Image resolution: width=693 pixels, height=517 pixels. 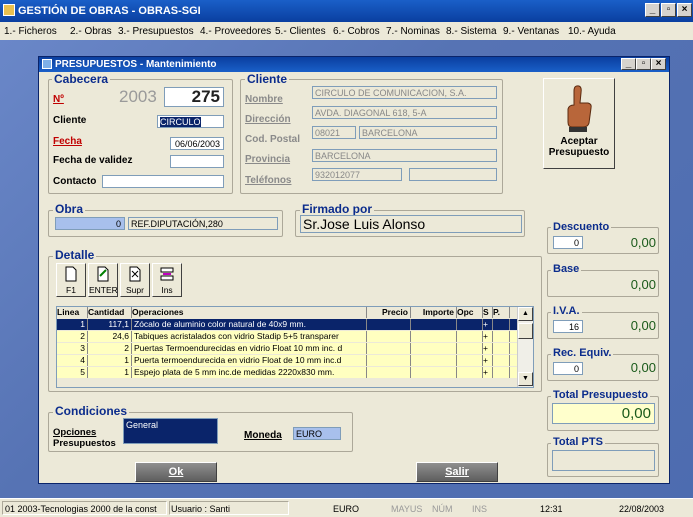 What do you see at coordinates (249, 312) in the screenshot?
I see `col-operaciones: Operaciones` at bounding box center [249, 312].